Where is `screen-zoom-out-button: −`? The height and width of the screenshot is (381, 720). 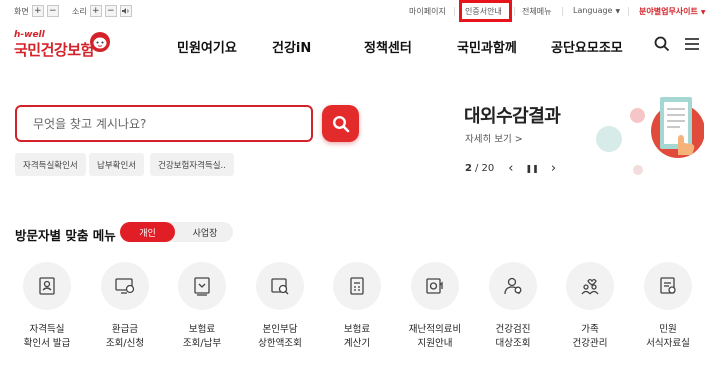
screen-zoom-out-button: − is located at coordinates (52, 11).